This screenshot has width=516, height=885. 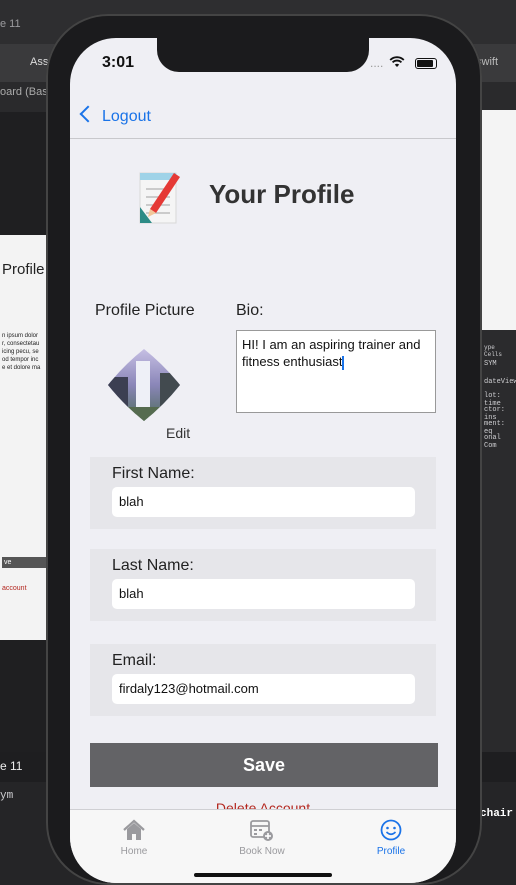 I want to click on tab-home: Home, so click(x=134, y=837).